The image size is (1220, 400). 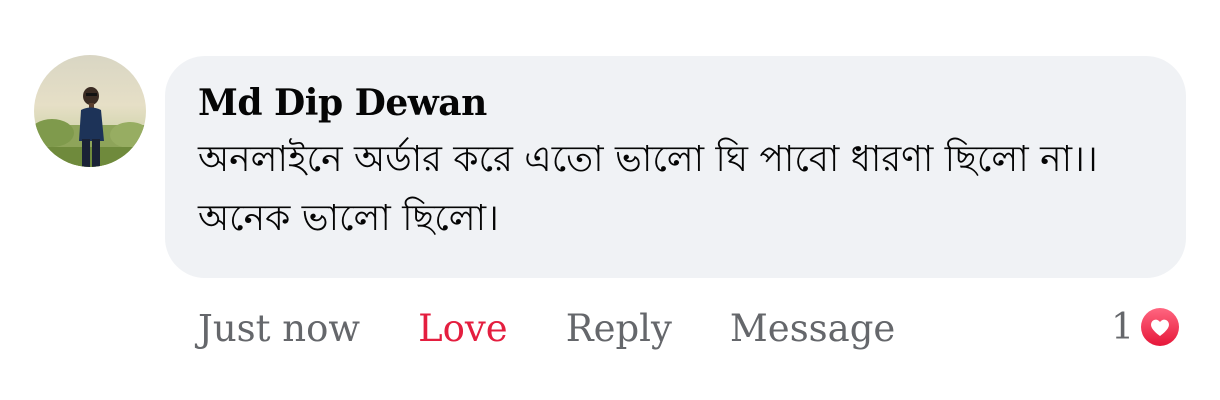 What do you see at coordinates (1122, 327) in the screenshot?
I see `reaction-count: 1` at bounding box center [1122, 327].